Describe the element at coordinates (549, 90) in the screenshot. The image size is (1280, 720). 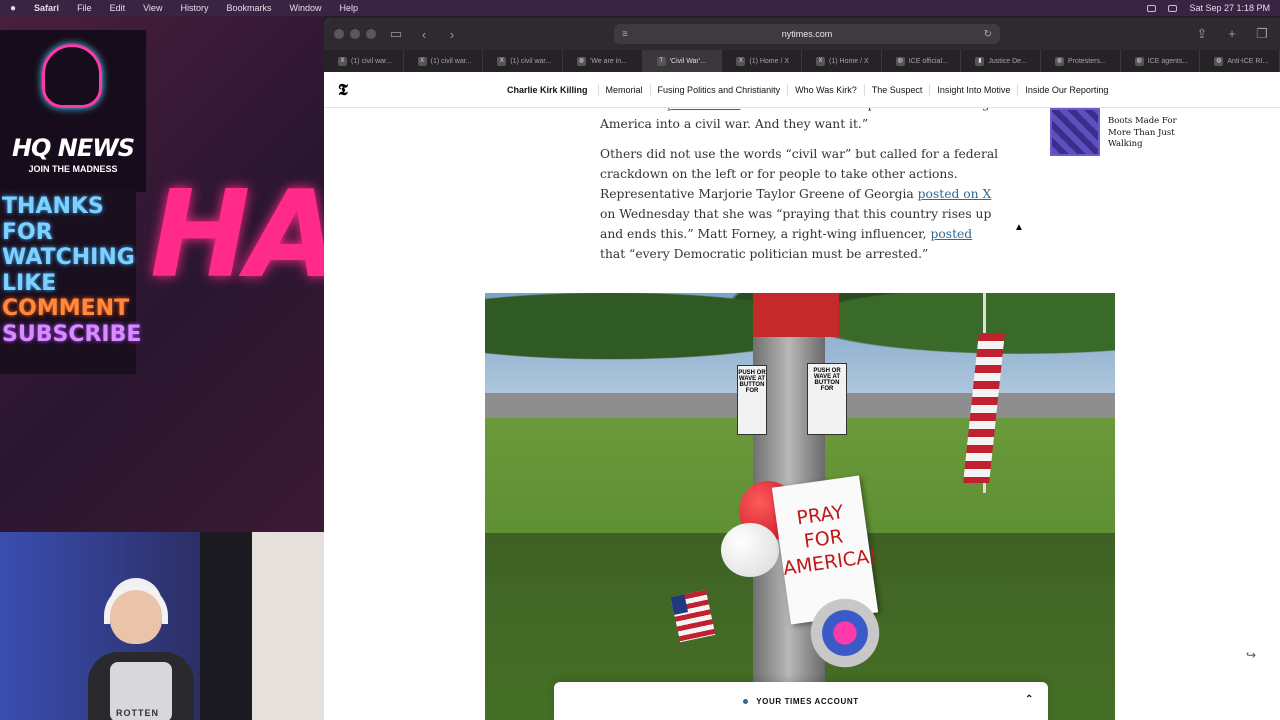
I see `nav-link-charlie-kirk-killing: Charlie Kirk Killing` at that location.